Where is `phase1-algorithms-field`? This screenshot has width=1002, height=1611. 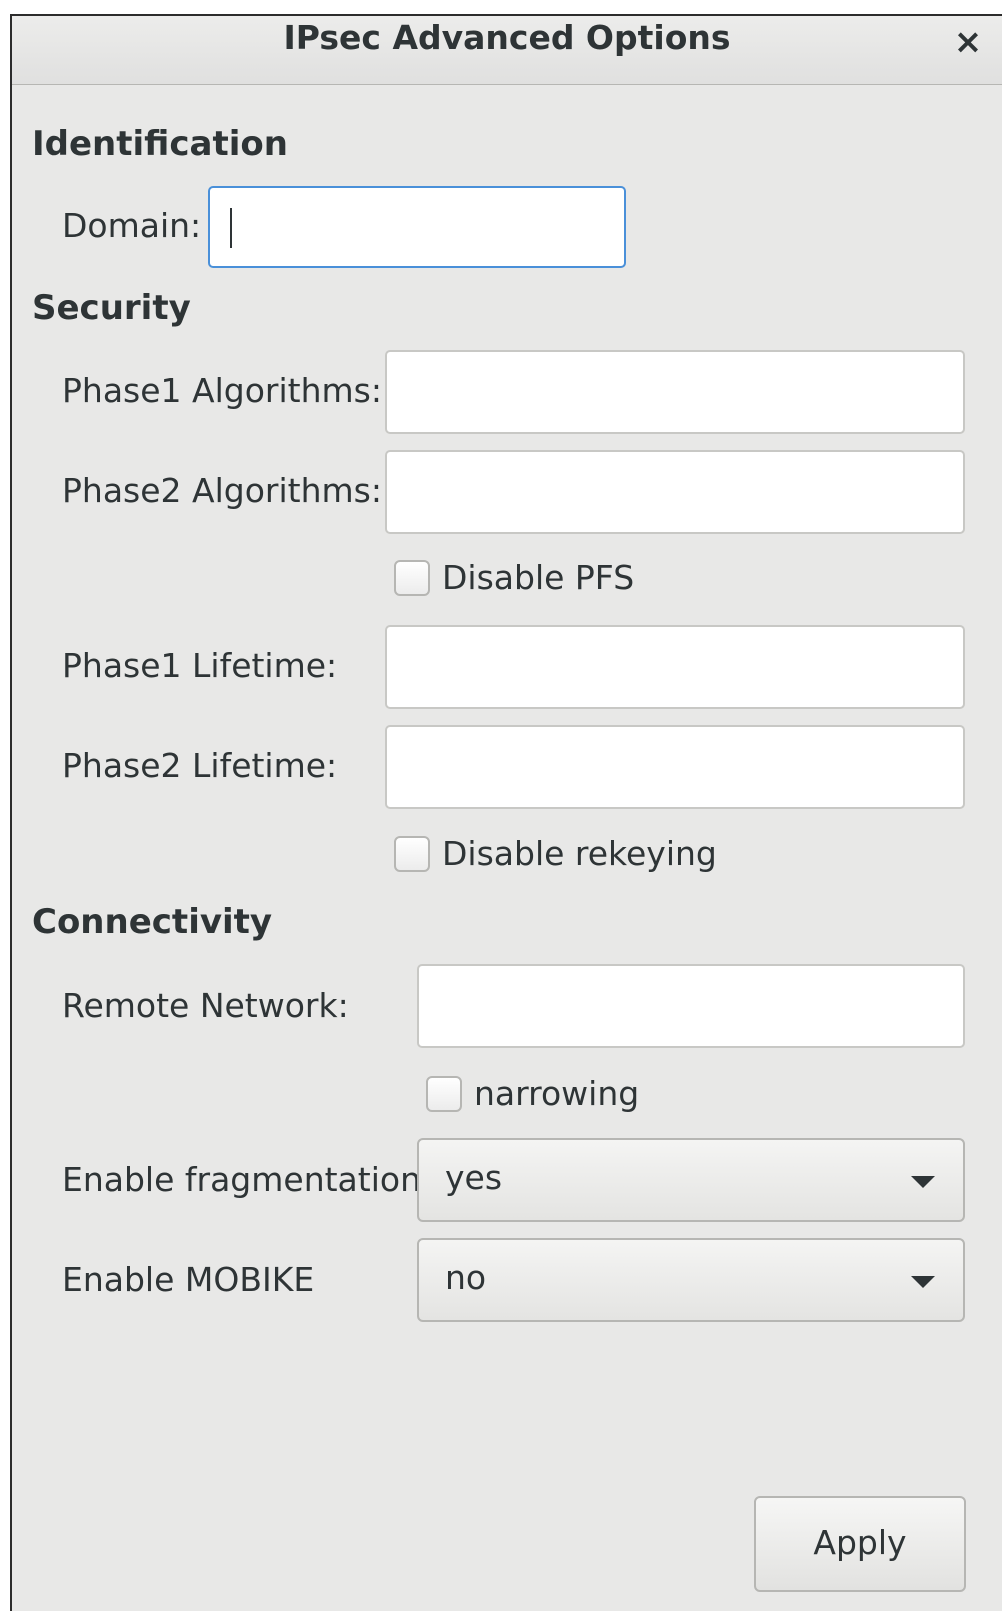 phase1-algorithms-field is located at coordinates (675, 392).